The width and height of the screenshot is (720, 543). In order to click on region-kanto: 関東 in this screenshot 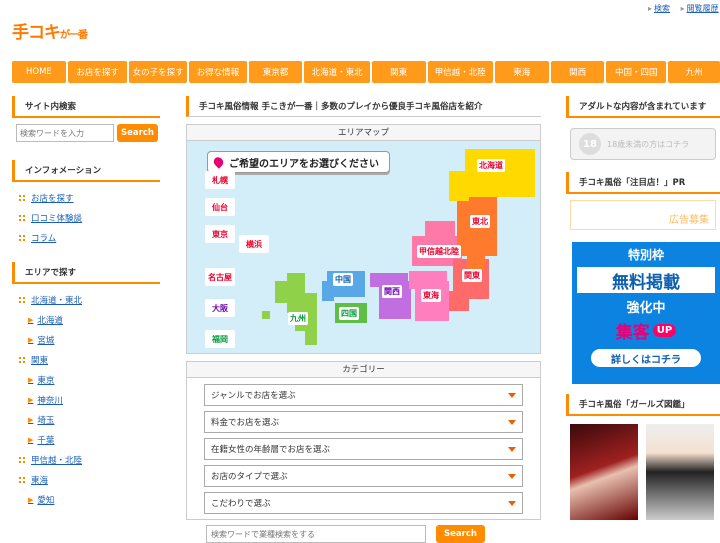, I will do `click(472, 275)`.